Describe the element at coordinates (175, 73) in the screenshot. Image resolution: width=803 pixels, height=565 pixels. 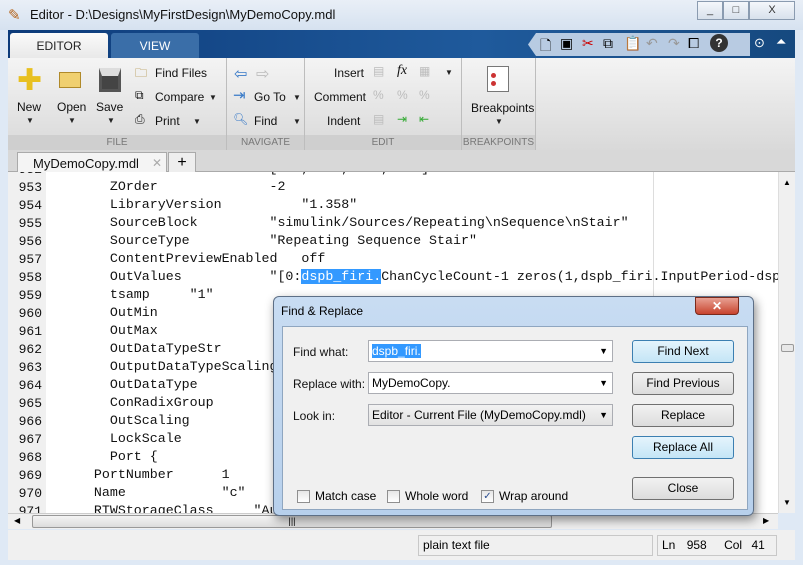
I see `find-files-button: 🗀 Find Files` at that location.